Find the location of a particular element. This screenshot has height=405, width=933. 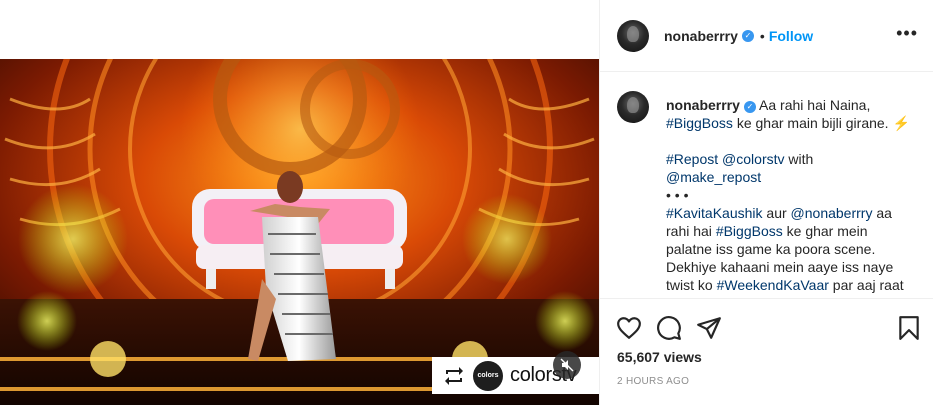

author-username: nonaberrry is located at coordinates (701, 36).